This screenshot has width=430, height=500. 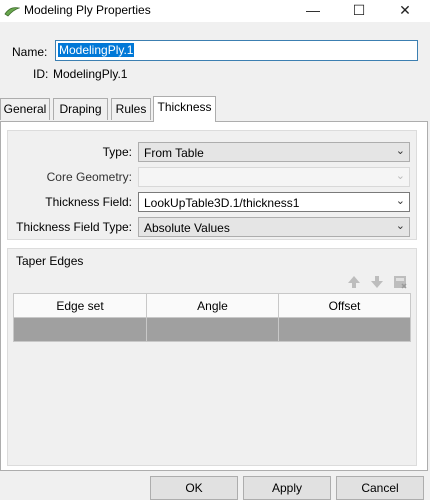 What do you see at coordinates (117, 152) in the screenshot?
I see `type-label: Type:` at bounding box center [117, 152].